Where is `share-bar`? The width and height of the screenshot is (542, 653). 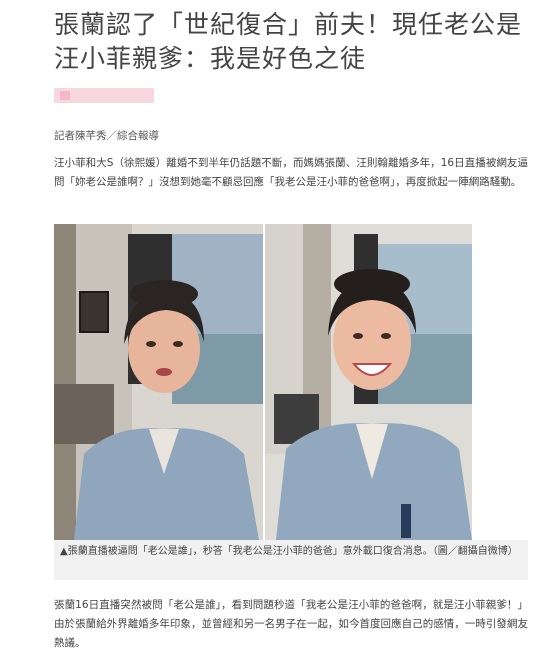 share-bar is located at coordinates (104, 95).